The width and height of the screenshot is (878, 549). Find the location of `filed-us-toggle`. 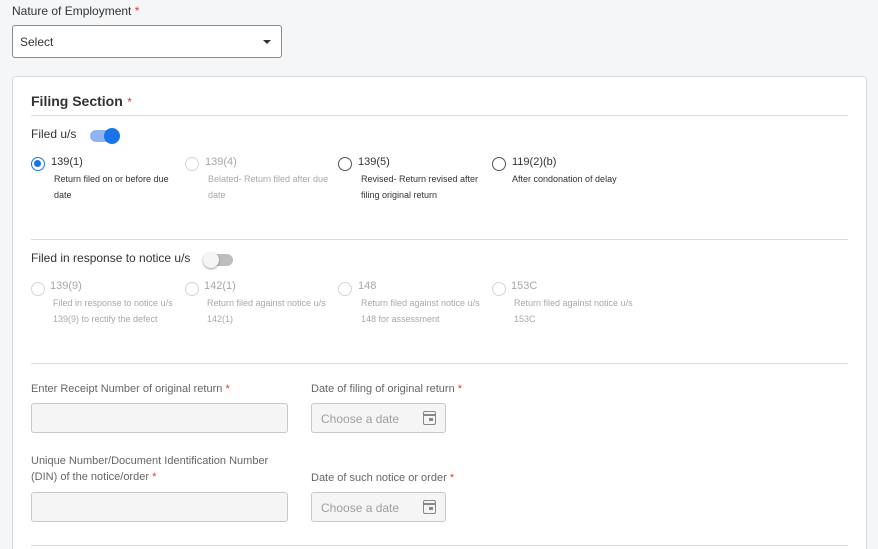

filed-us-toggle is located at coordinates (105, 136).